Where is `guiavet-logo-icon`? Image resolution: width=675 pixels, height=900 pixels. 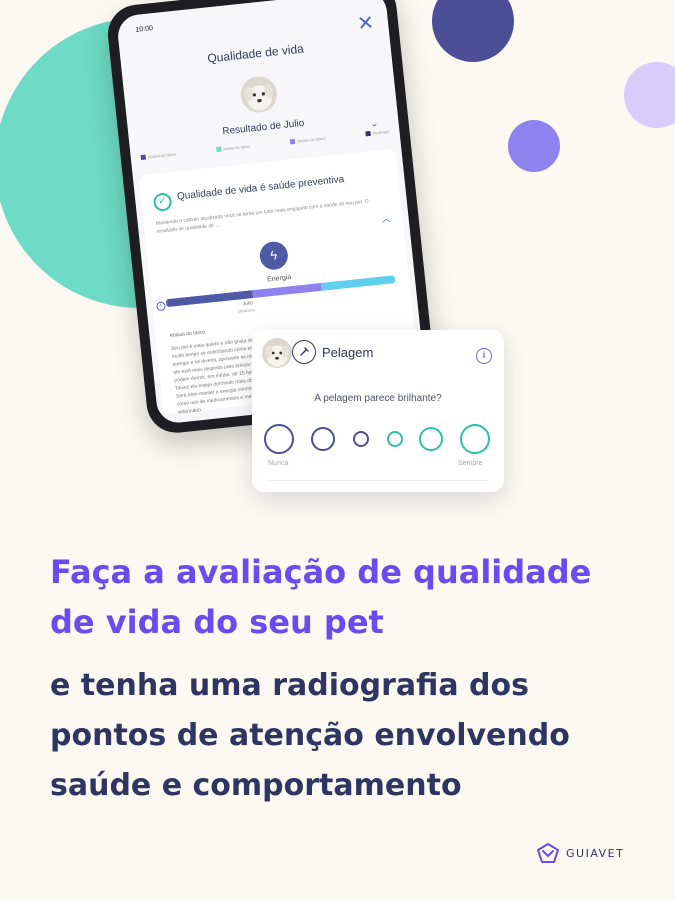
guiavet-logo-icon is located at coordinates (548, 853).